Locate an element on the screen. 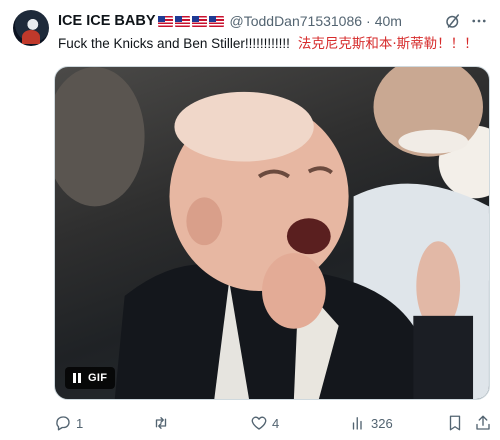 Image resolution: width=500 pixels, height=440 pixels. user-handle: @ToddDan71531086 is located at coordinates (296, 21).